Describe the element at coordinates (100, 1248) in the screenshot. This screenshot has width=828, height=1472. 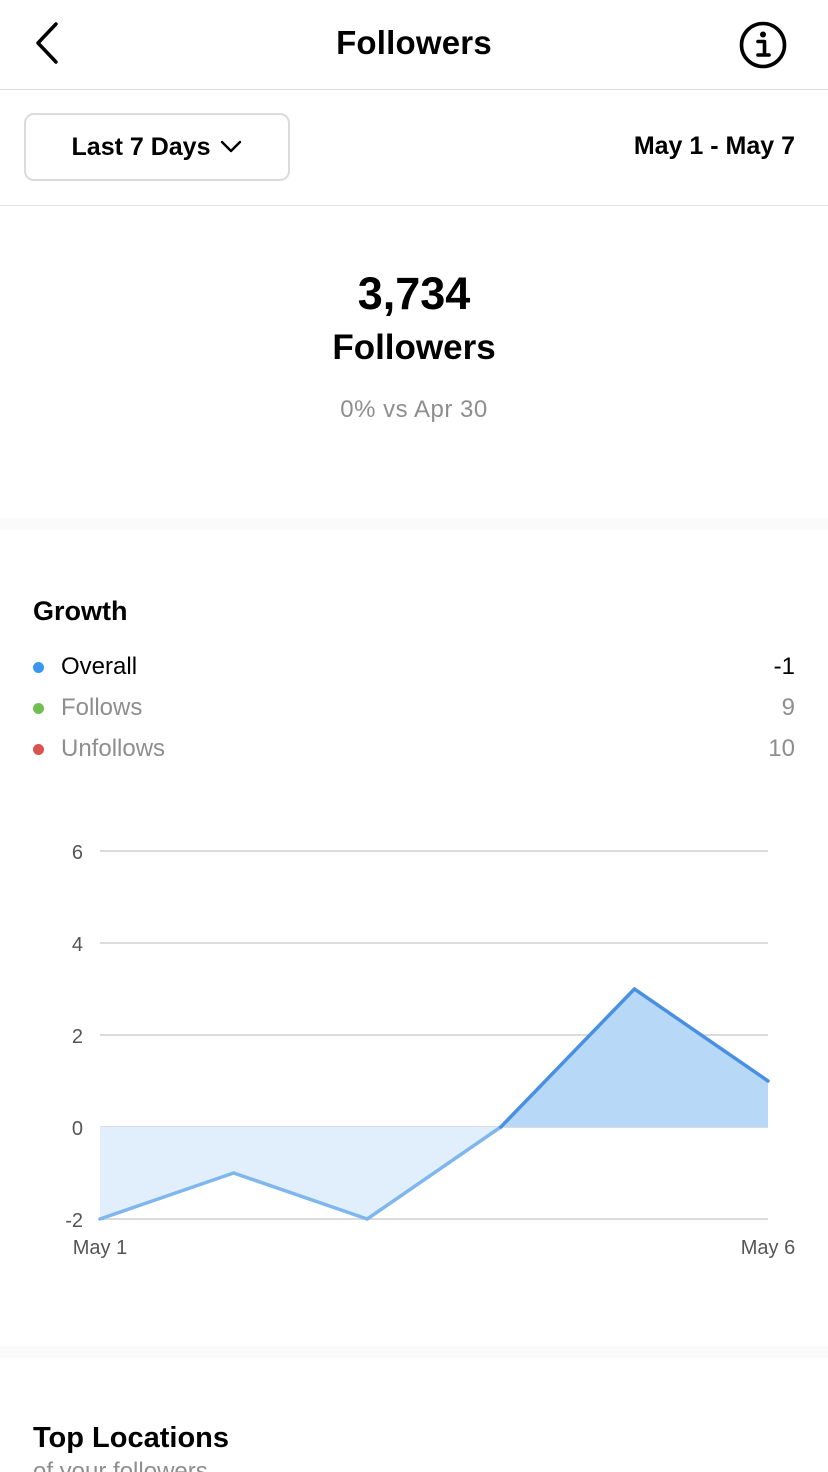
I see `x-tick-label: May 1` at that location.